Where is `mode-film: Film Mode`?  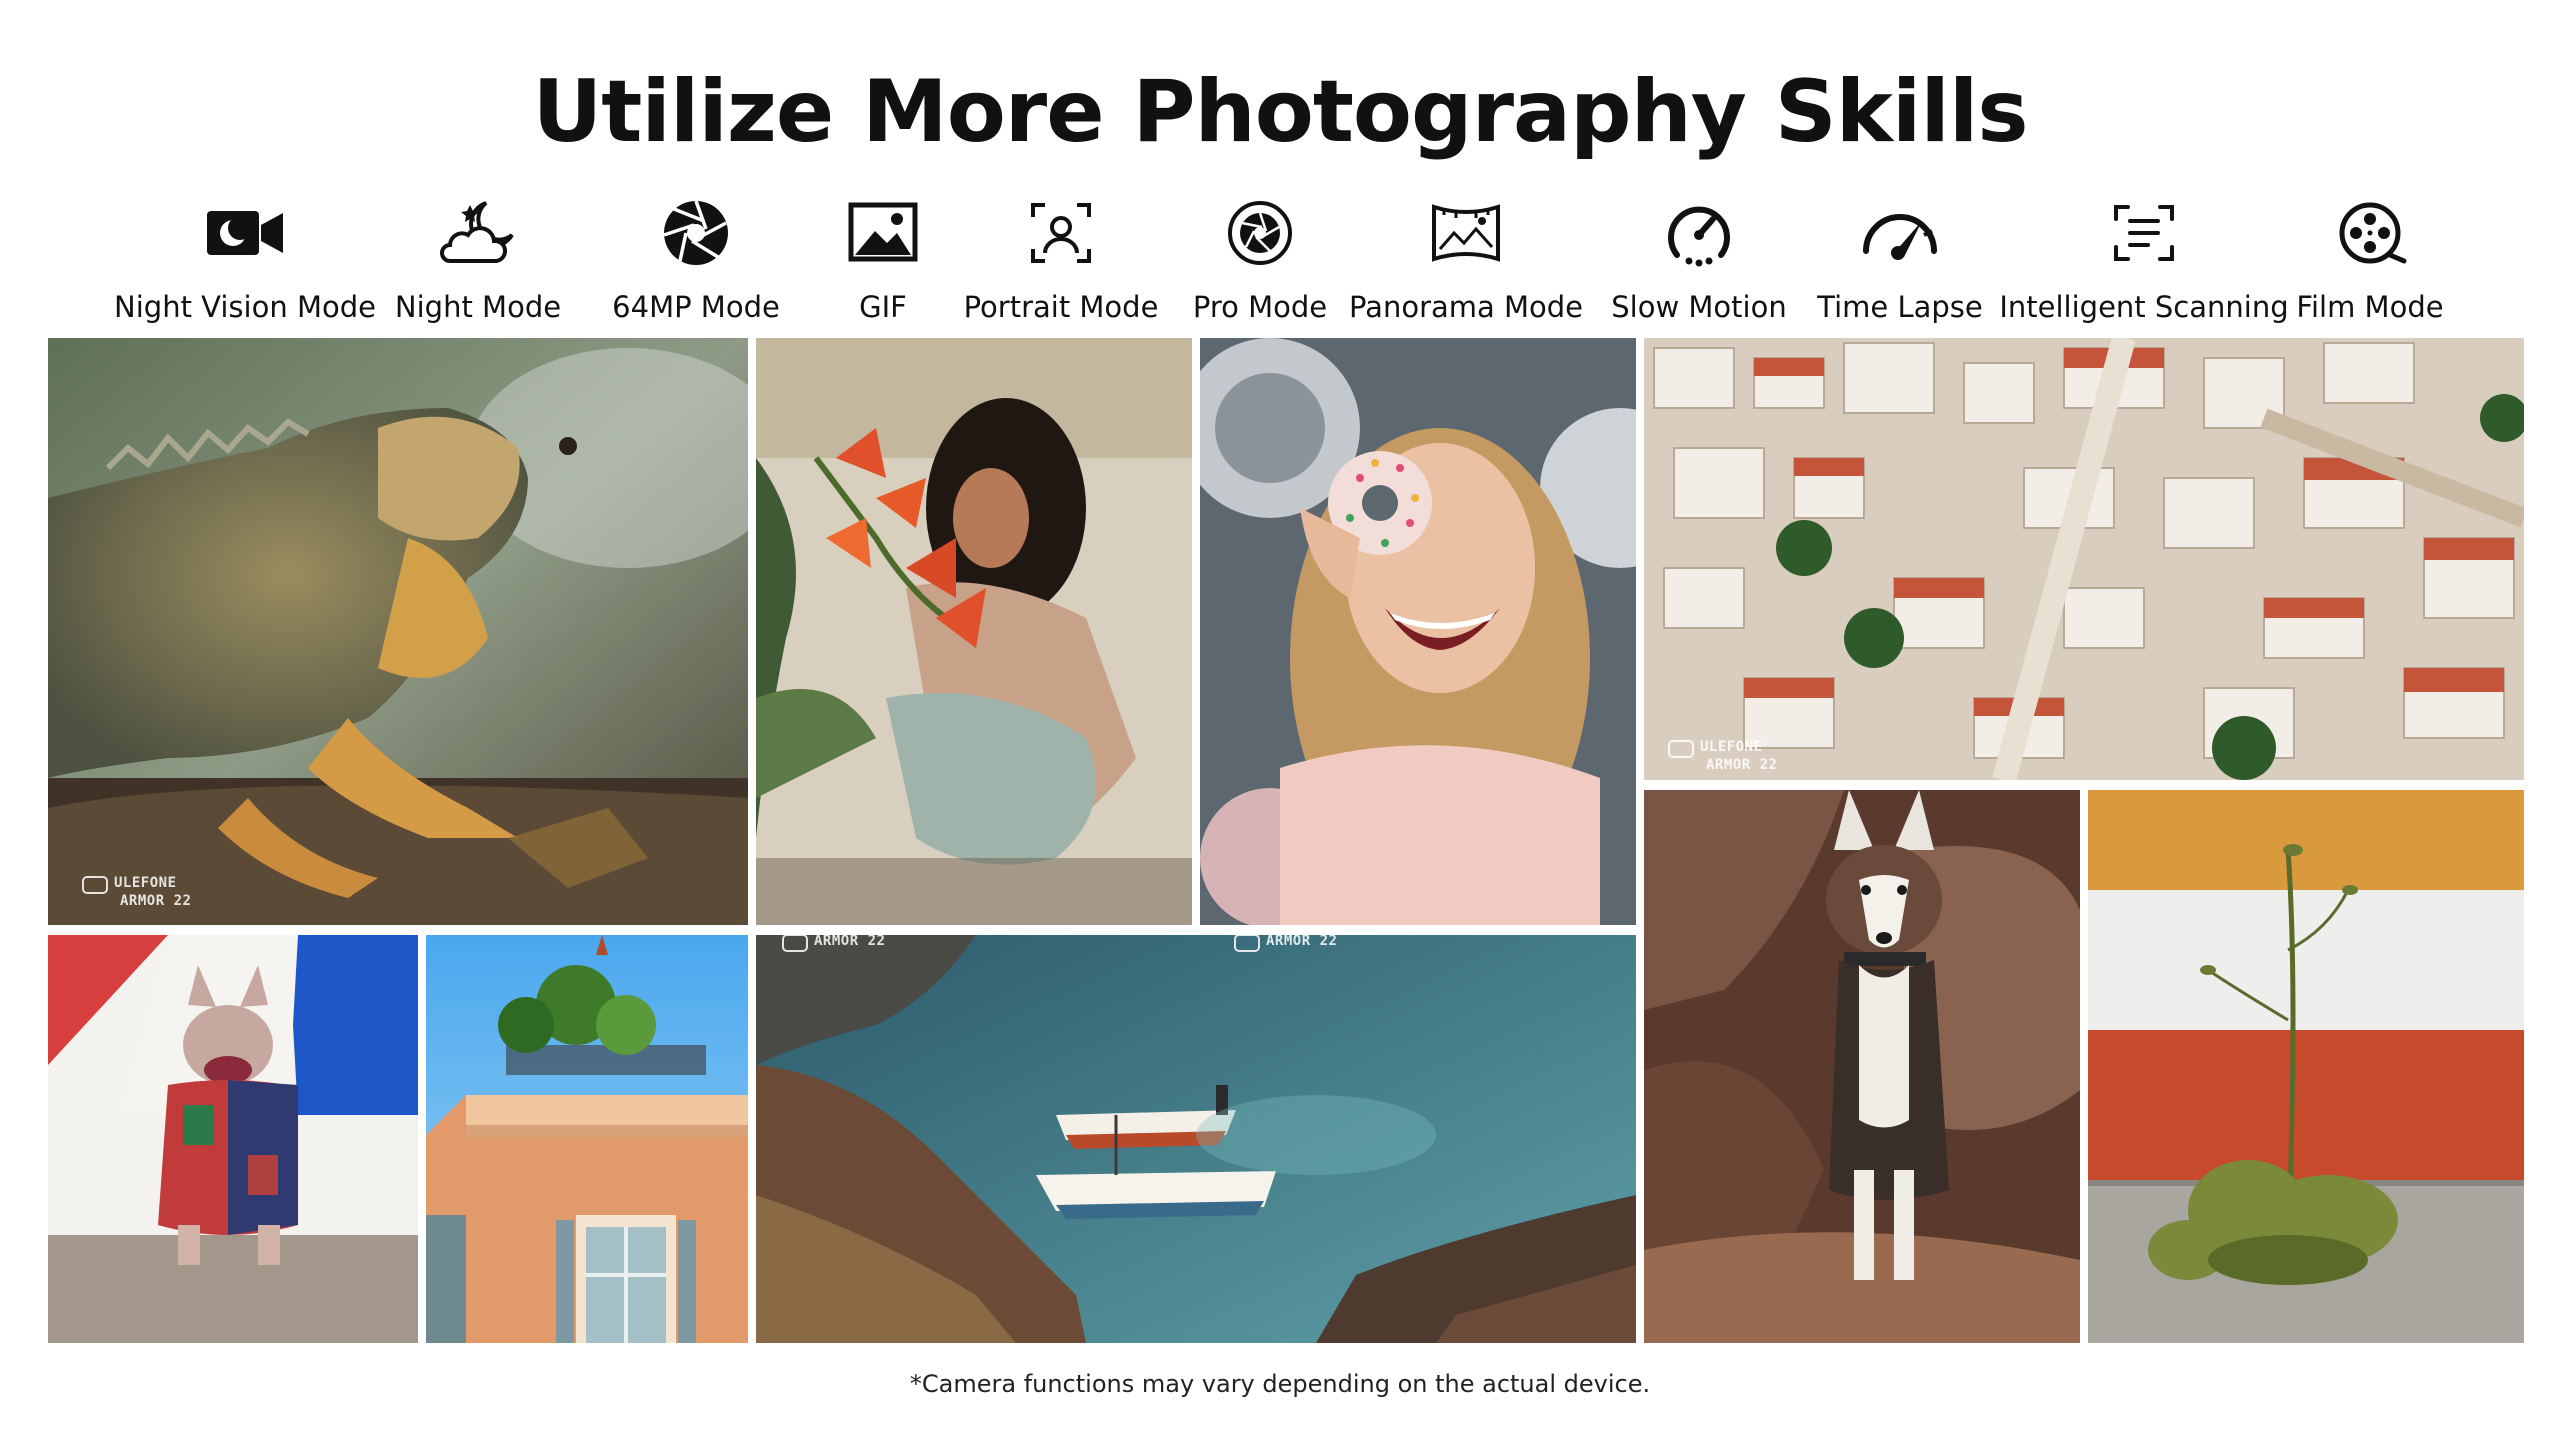 mode-film: Film Mode is located at coordinates (2370, 260).